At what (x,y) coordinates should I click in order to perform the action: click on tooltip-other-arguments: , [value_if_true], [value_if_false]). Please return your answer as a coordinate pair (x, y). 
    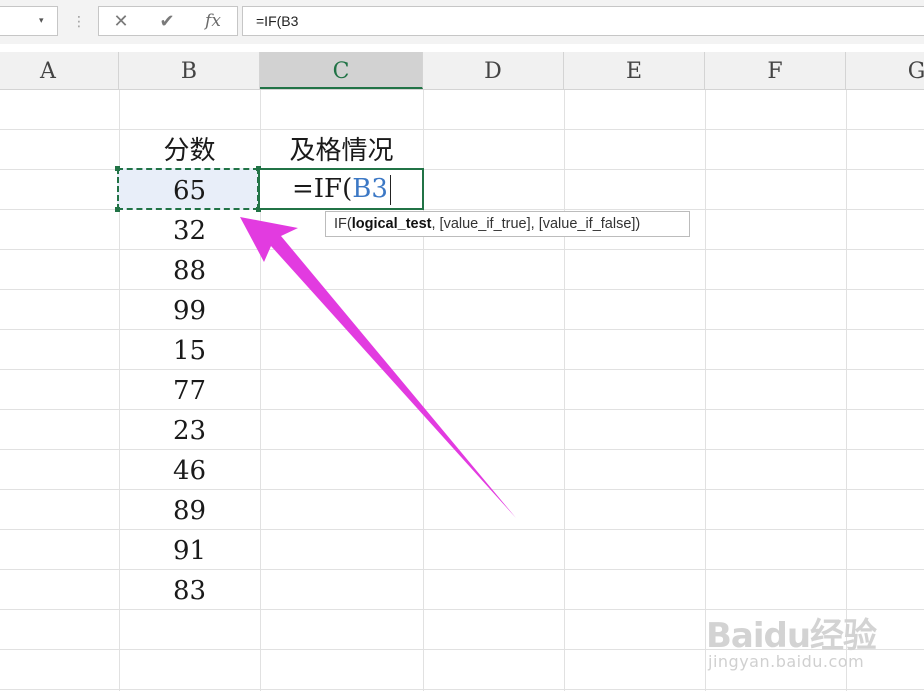
    Looking at the image, I should click on (536, 224).